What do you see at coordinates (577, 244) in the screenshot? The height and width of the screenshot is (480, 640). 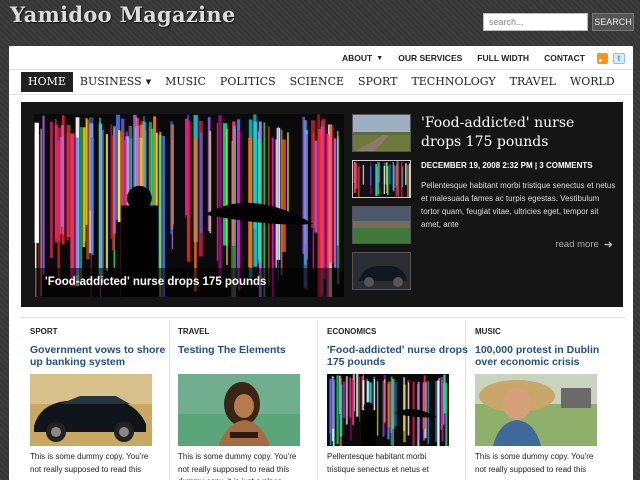 I see `read-more-label: read more` at bounding box center [577, 244].